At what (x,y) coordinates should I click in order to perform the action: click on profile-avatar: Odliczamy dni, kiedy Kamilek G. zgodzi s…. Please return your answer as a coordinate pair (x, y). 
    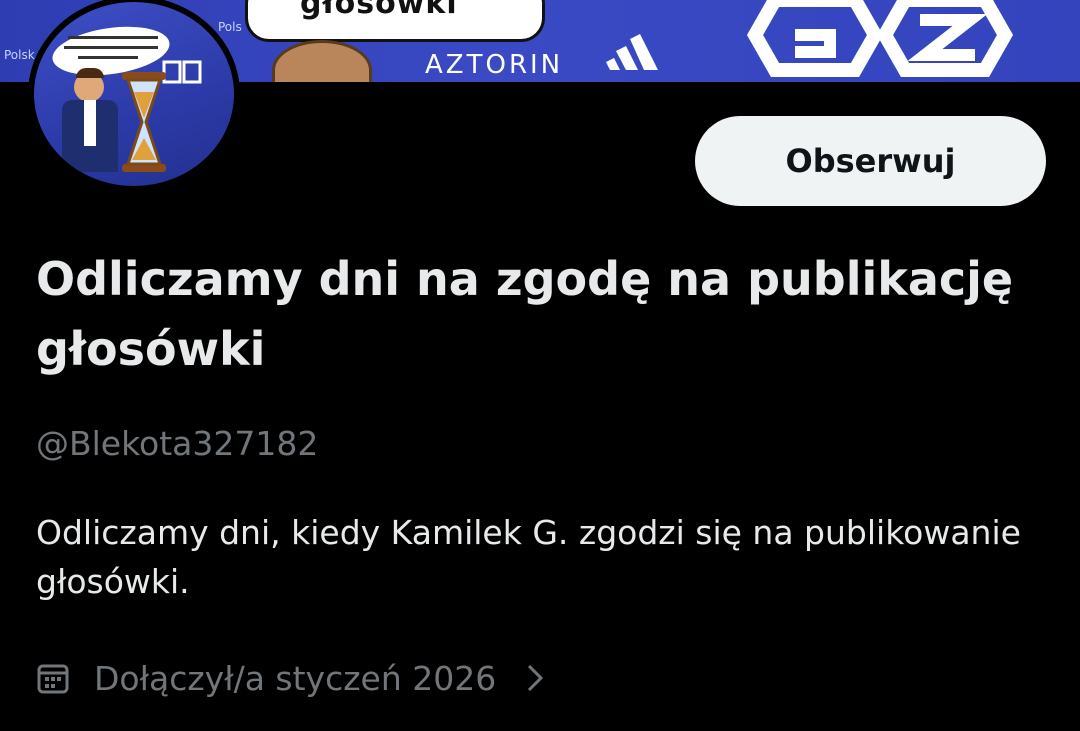
    Looking at the image, I should click on (134, 96).